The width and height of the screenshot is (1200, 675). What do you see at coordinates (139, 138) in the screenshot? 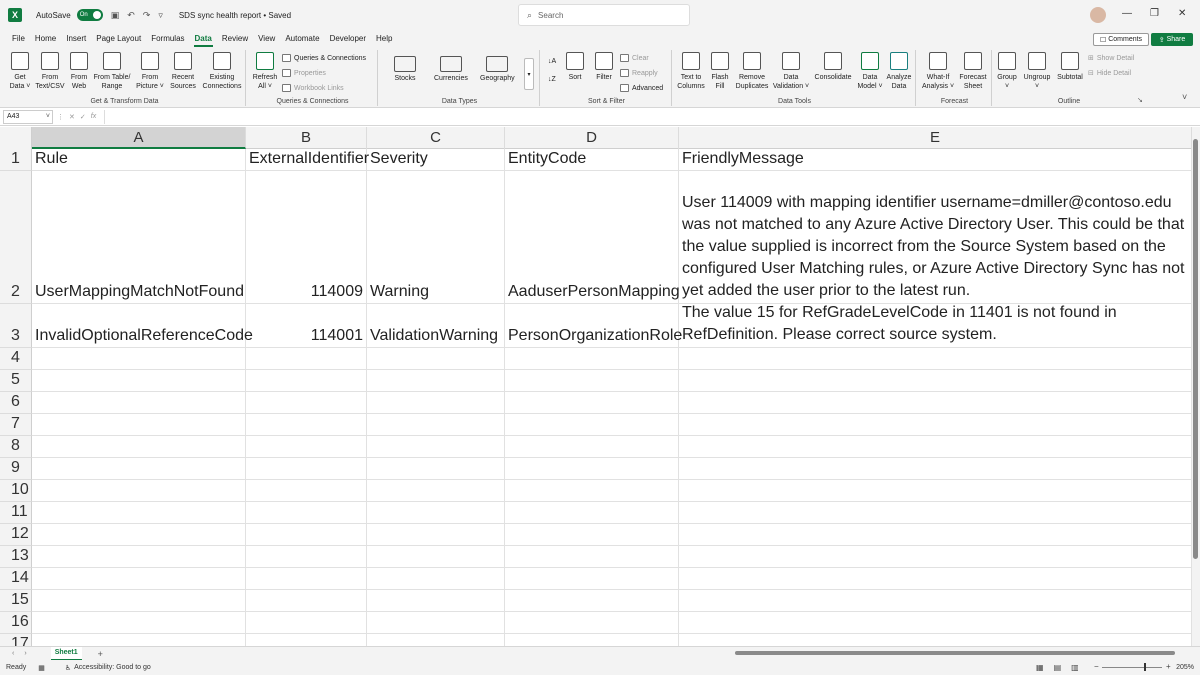
I see `column-header-a: A` at bounding box center [139, 138].